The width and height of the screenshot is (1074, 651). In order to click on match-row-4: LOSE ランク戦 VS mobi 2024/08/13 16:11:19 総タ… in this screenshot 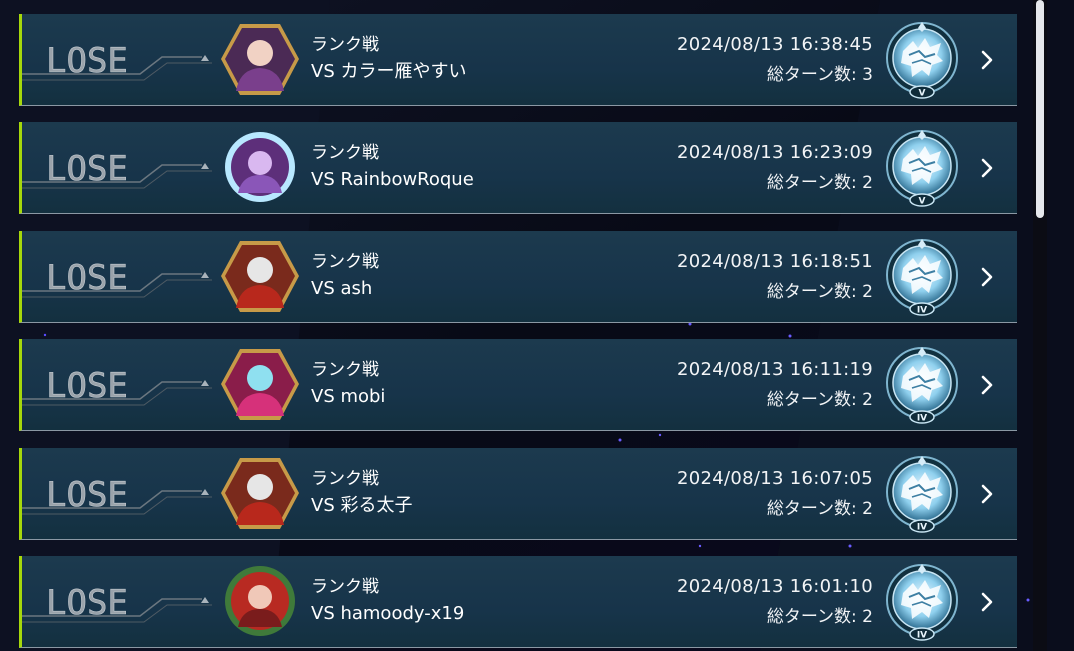, I will do `click(518, 385)`.